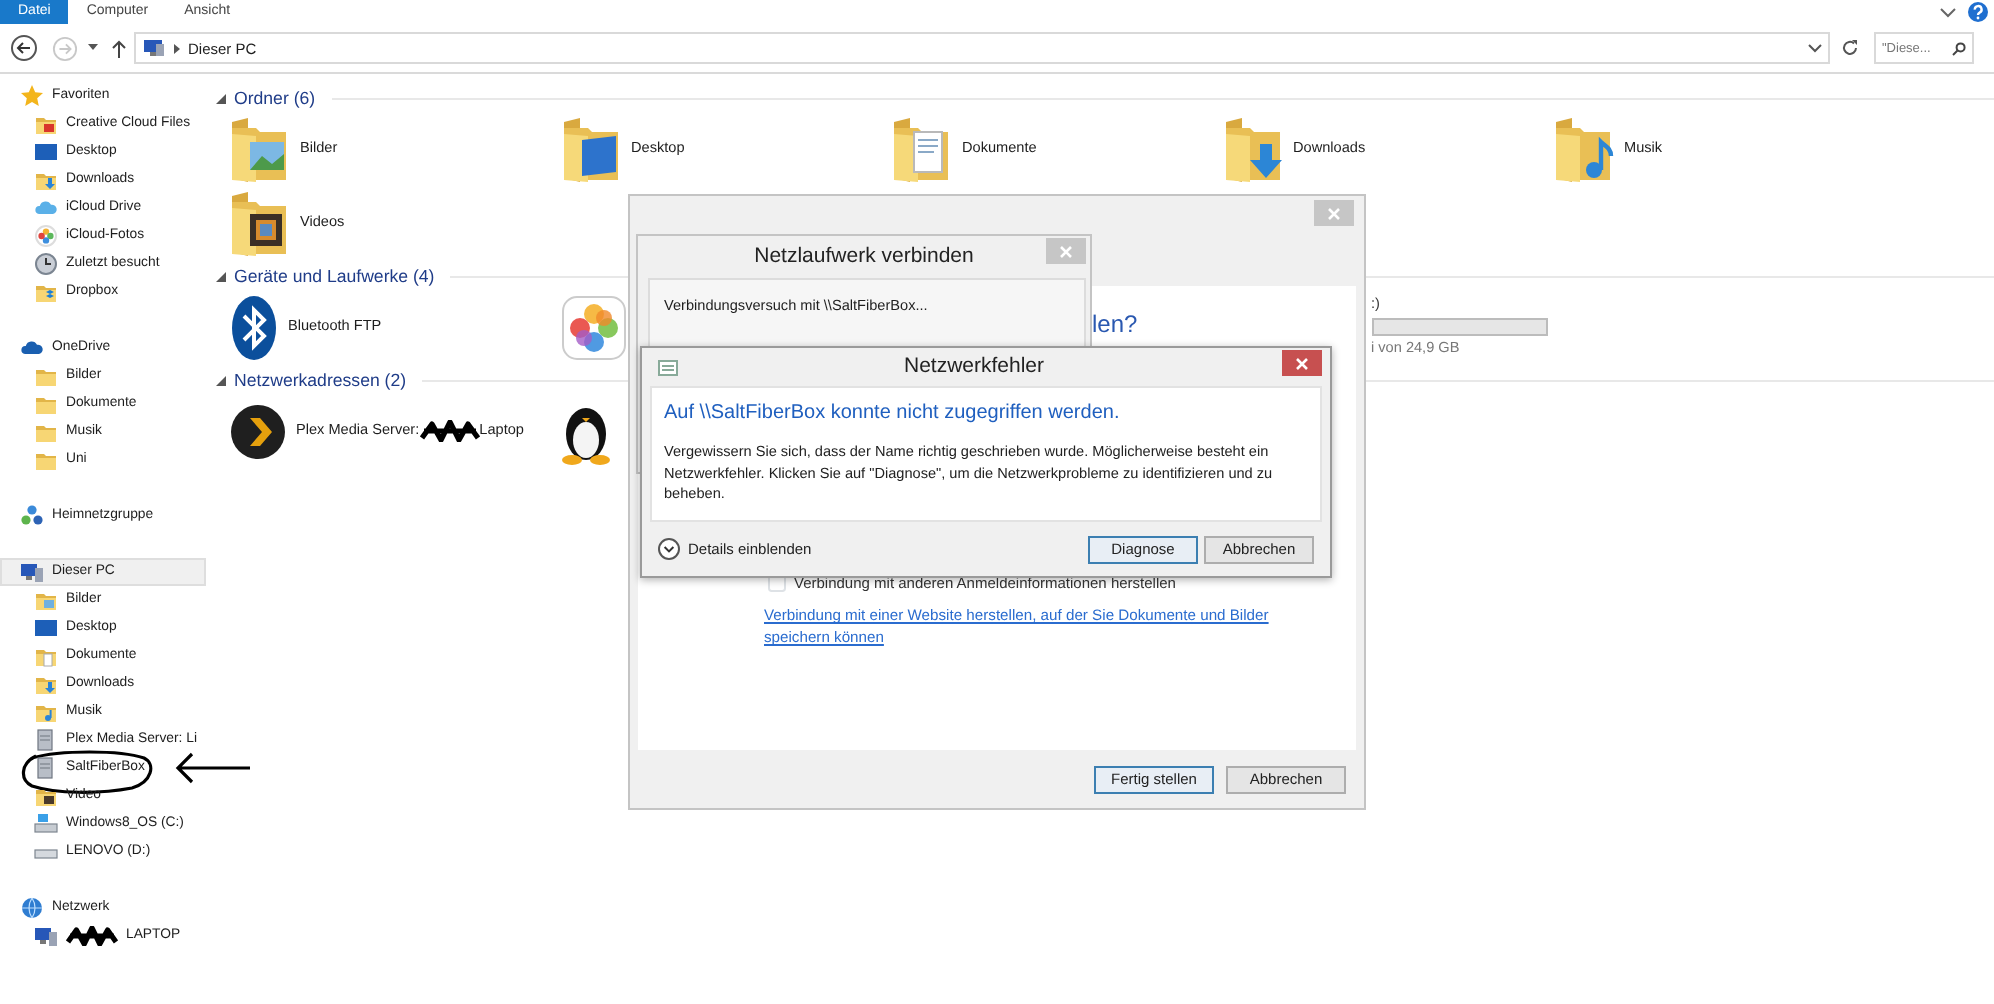  Describe the element at coordinates (1815, 48) in the screenshot. I see `dropdown-icon` at that location.